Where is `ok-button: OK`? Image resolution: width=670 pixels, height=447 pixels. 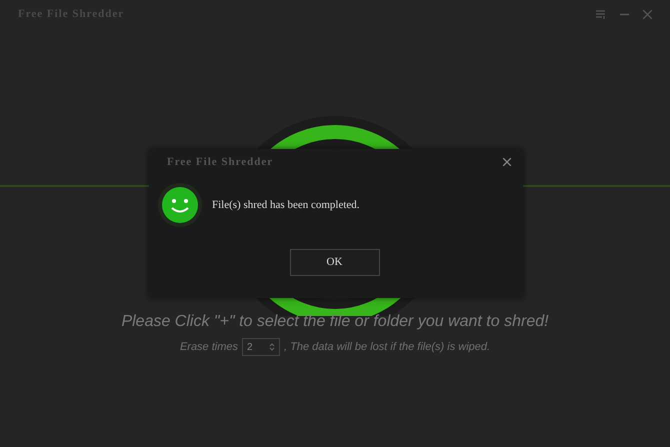
ok-button: OK is located at coordinates (335, 262).